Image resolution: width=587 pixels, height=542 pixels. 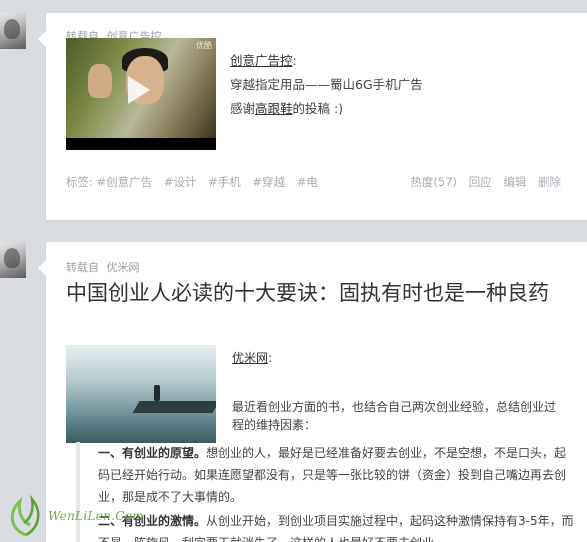 I want to click on tag-link: #手机, so click(x=224, y=182).